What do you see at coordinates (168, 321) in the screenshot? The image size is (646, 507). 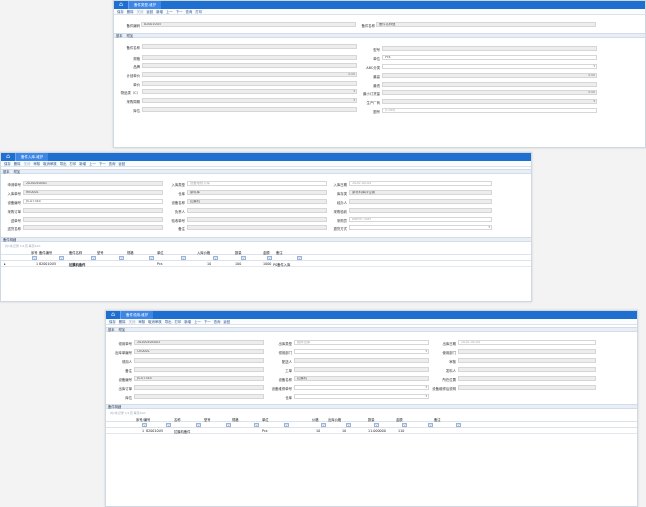 I see `toolbar-export: 导出` at bounding box center [168, 321].